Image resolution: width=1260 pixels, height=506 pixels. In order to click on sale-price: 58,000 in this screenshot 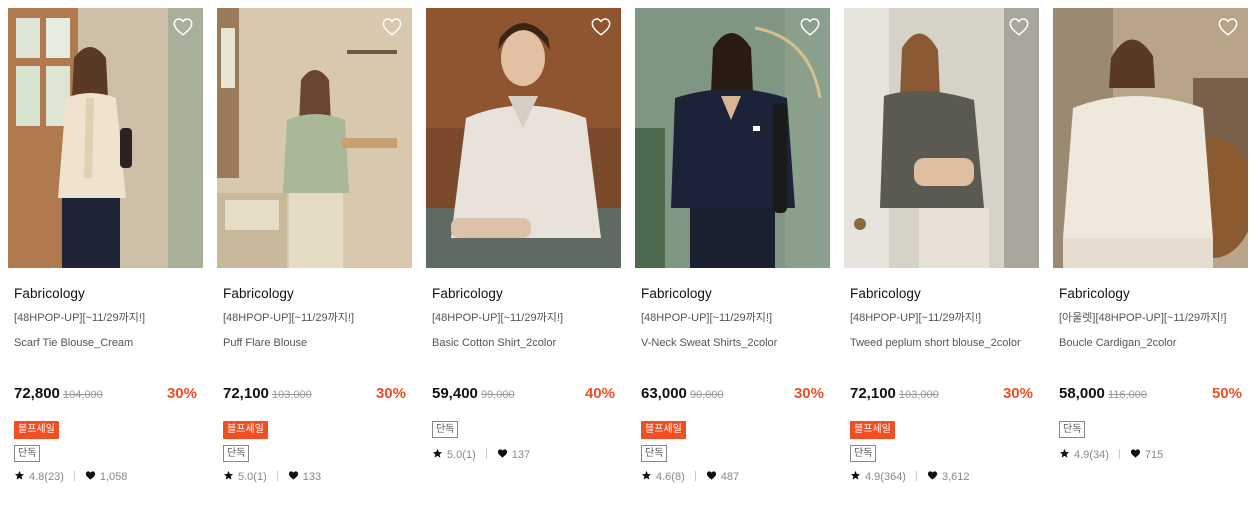, I will do `click(1082, 393)`.